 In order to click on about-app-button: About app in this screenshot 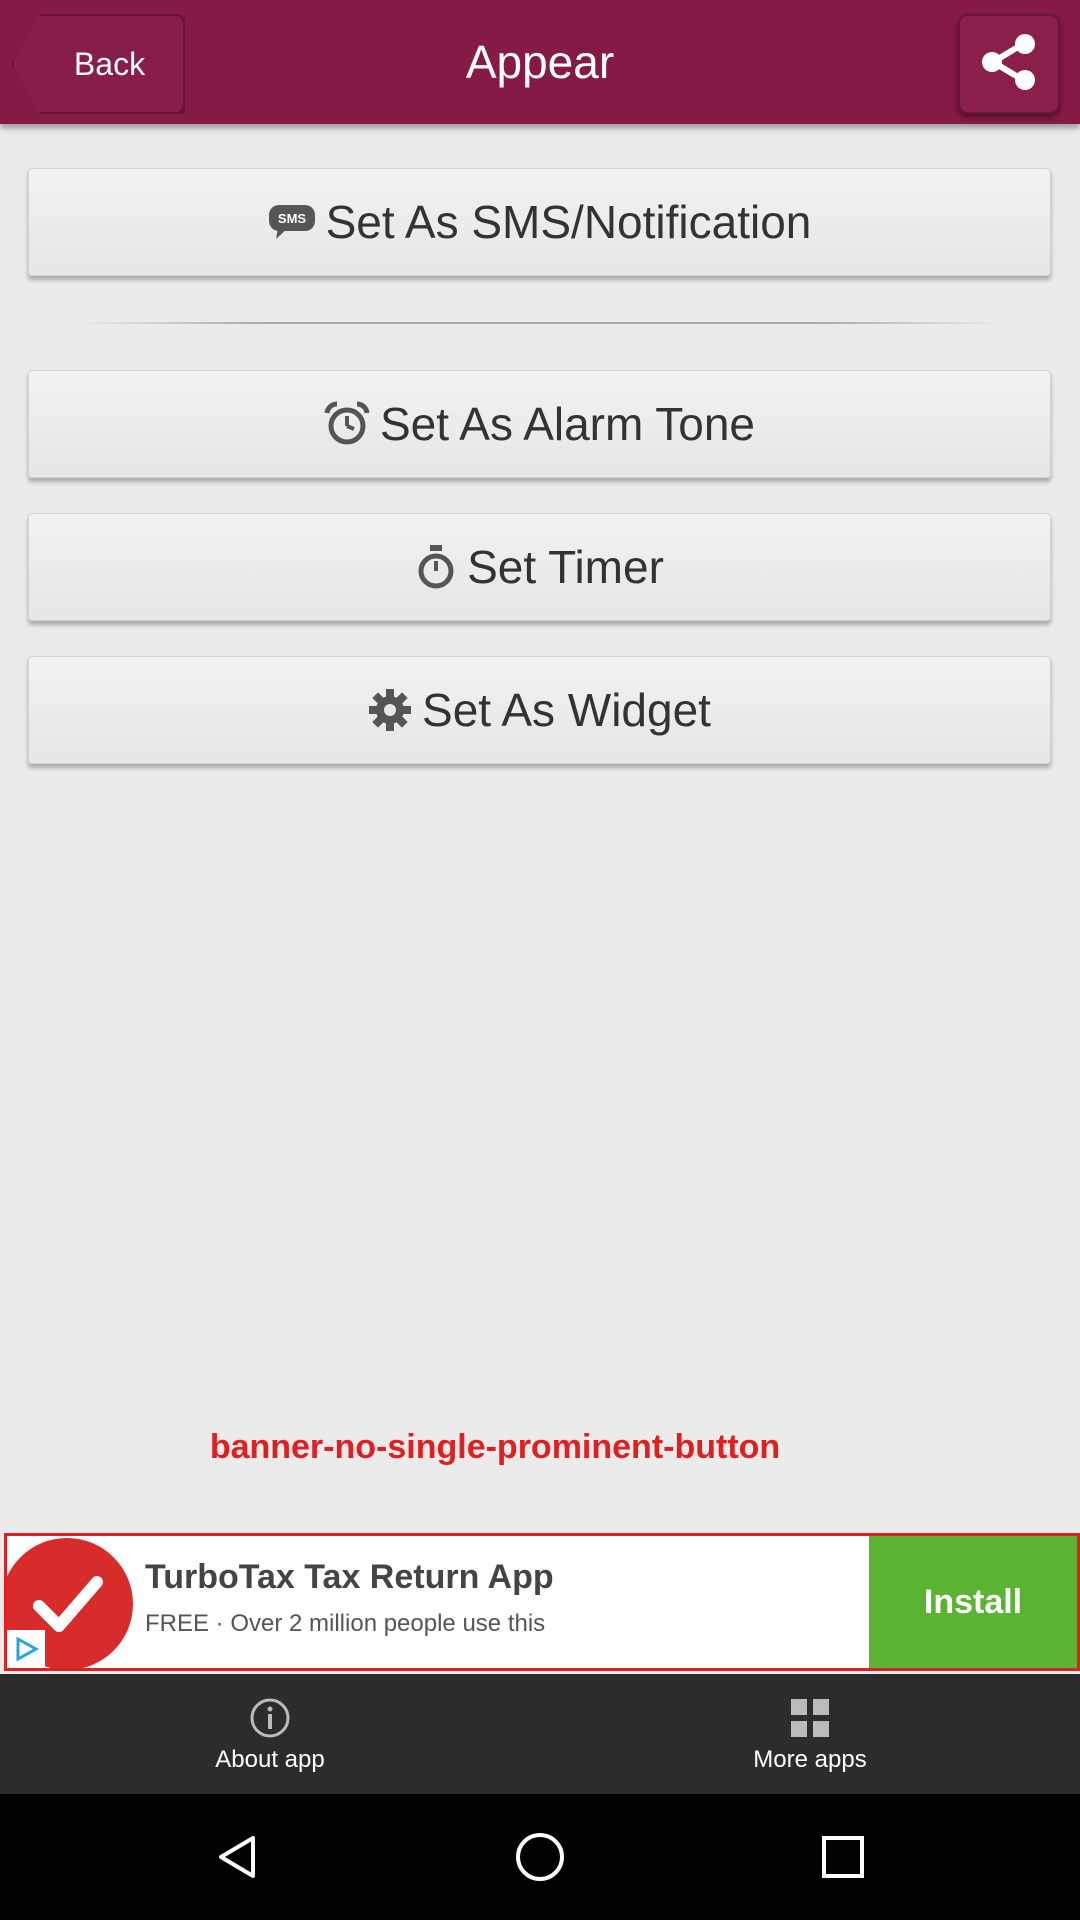, I will do `click(270, 1734)`.